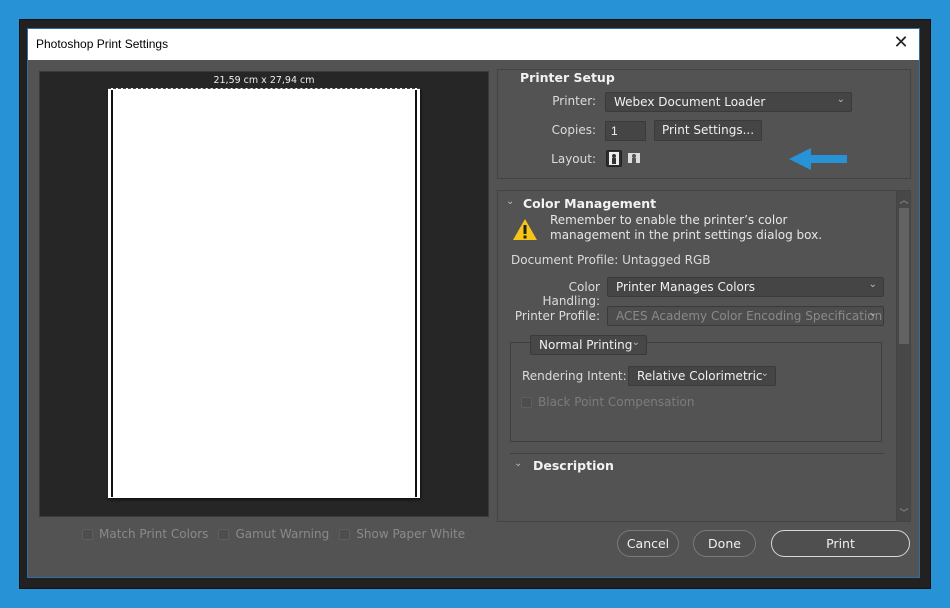 The image size is (950, 608). Describe the element at coordinates (573, 465) in the screenshot. I see `description-heading: Description` at that location.